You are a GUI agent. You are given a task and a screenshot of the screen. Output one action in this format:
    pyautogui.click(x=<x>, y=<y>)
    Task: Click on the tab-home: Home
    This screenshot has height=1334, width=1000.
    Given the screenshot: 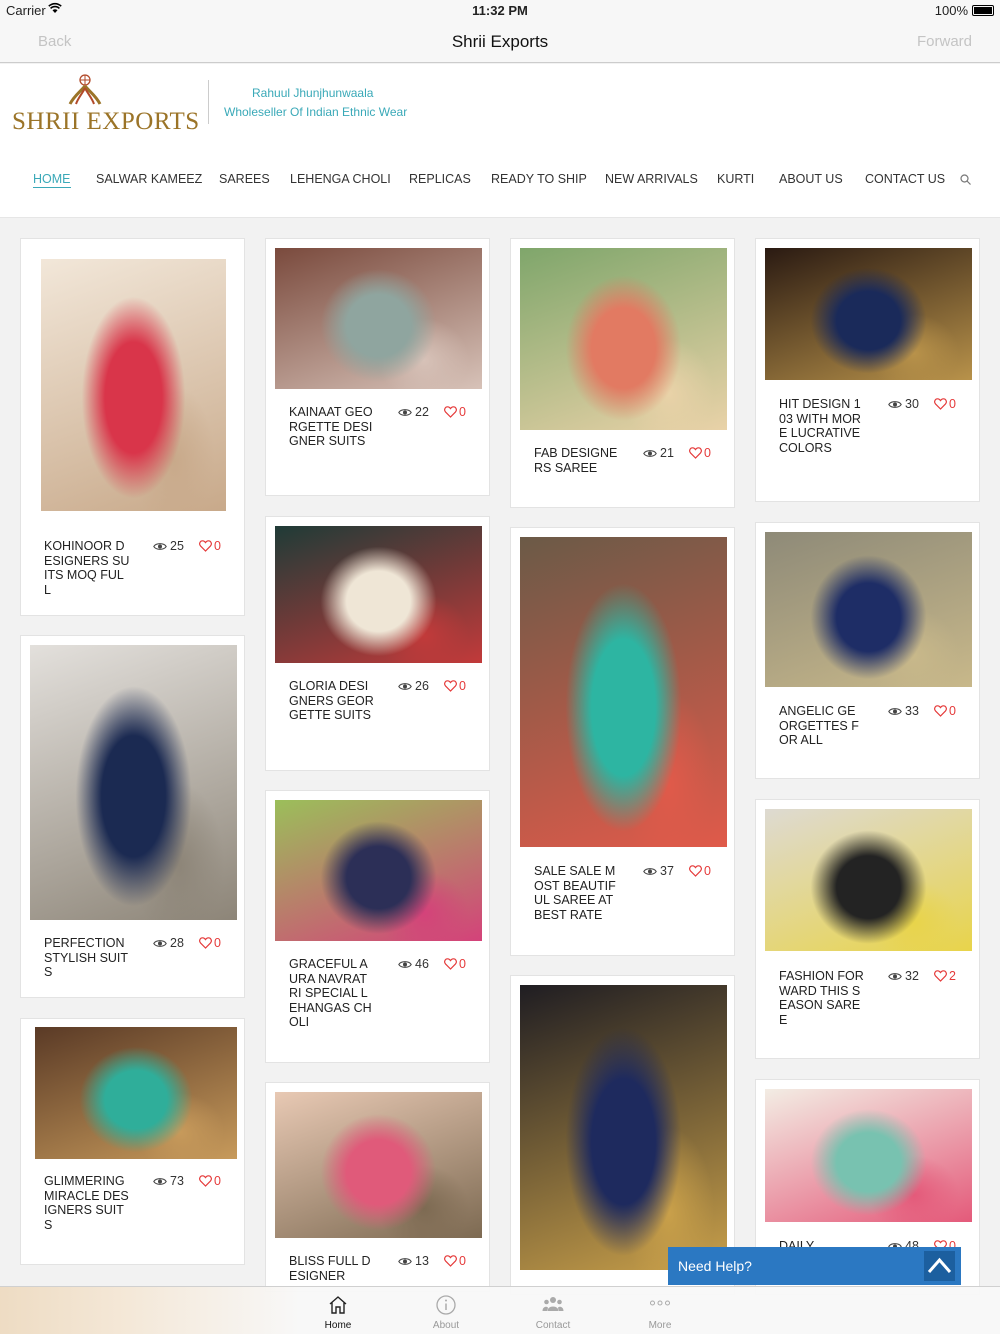 What is the action you would take?
    pyautogui.click(x=338, y=1310)
    